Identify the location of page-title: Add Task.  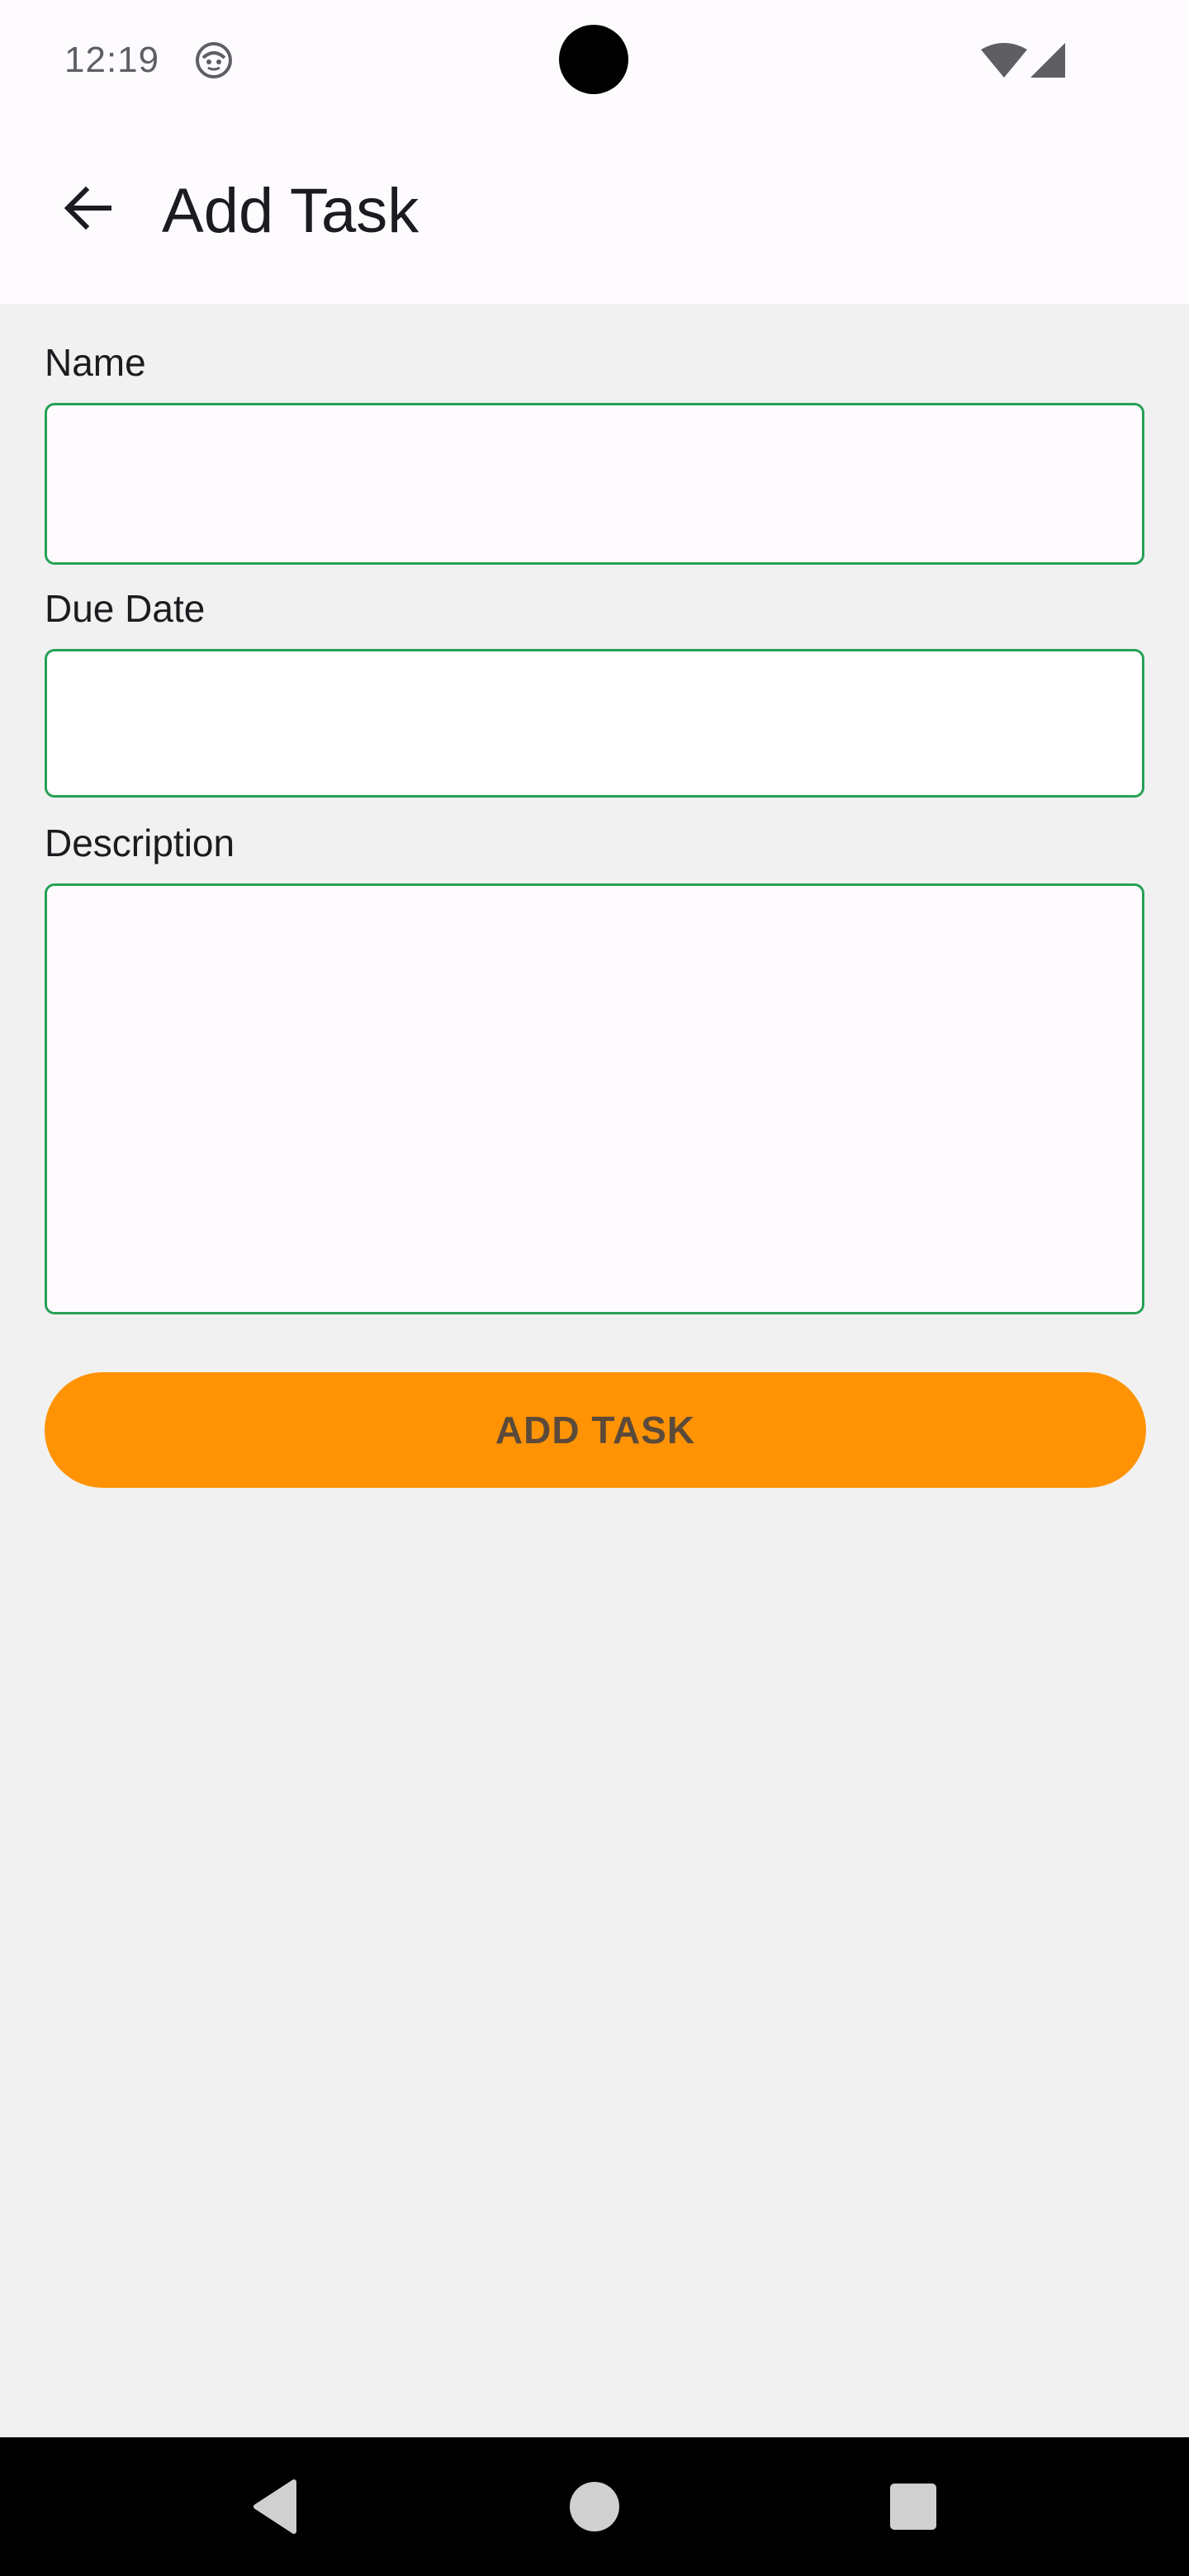
(290, 211).